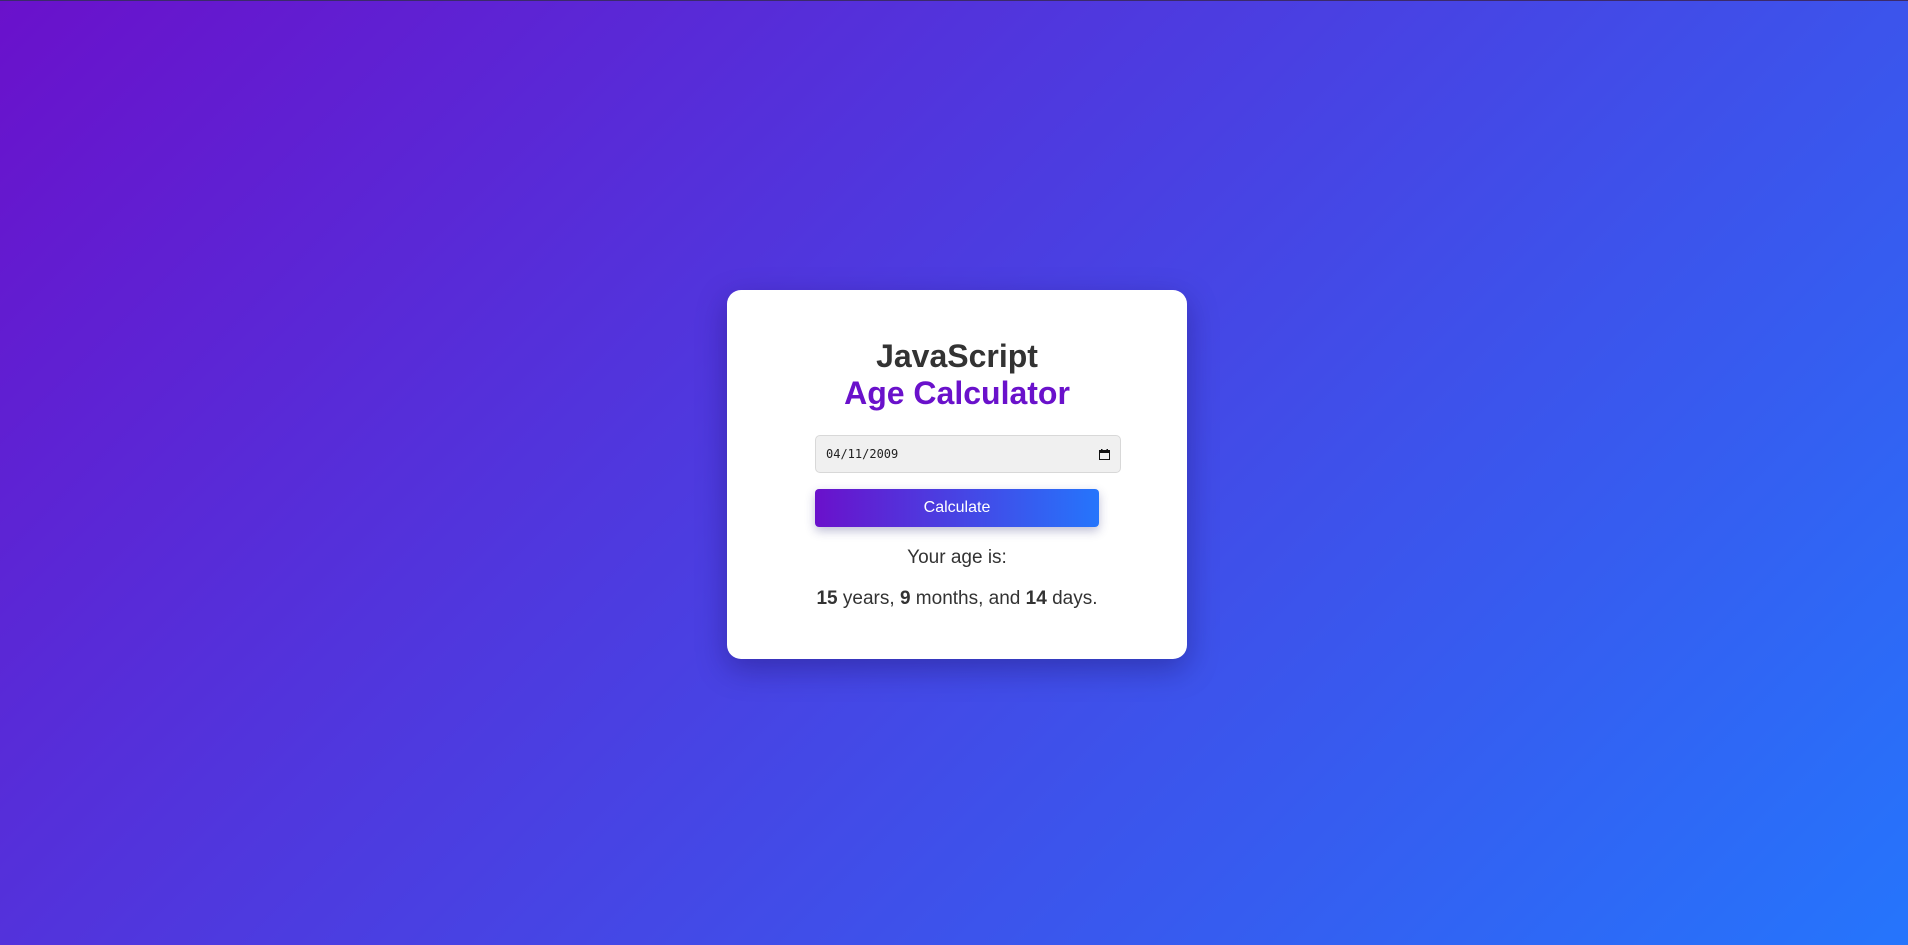  What do you see at coordinates (1104, 454) in the screenshot?
I see `calendar-icon` at bounding box center [1104, 454].